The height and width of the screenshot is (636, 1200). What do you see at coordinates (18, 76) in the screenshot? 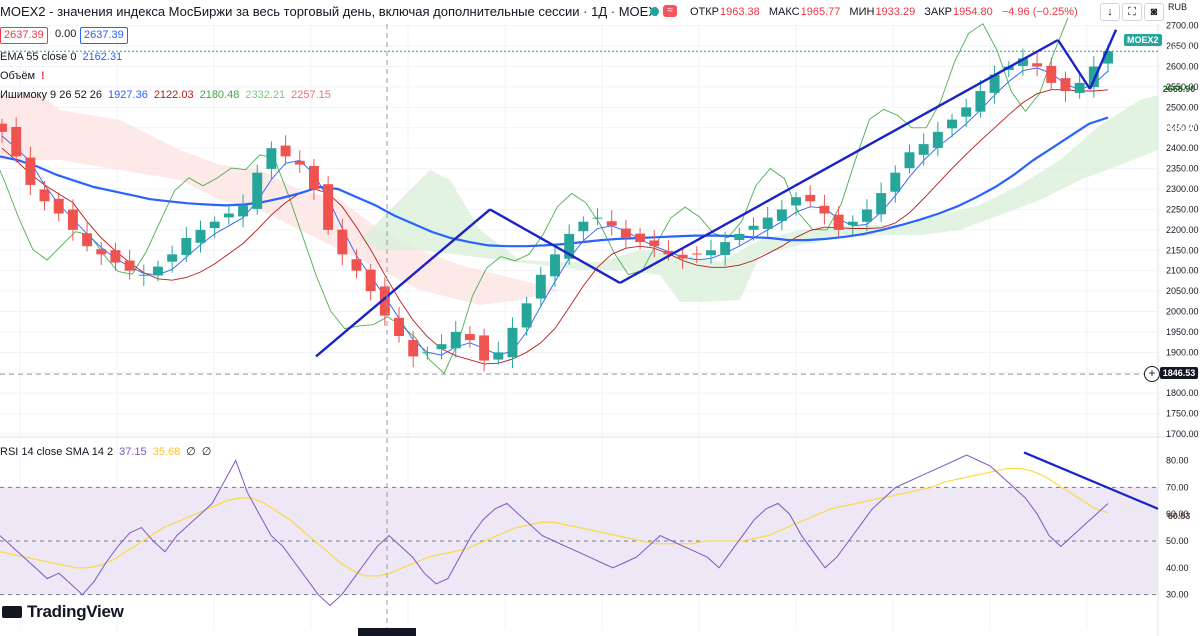
I see `volume-label: Объём` at bounding box center [18, 76].